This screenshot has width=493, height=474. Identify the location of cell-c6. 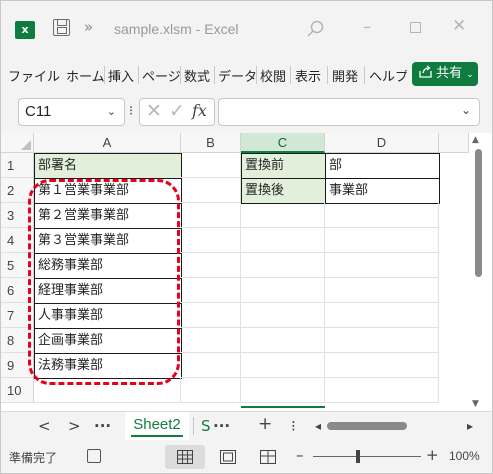
(283, 290).